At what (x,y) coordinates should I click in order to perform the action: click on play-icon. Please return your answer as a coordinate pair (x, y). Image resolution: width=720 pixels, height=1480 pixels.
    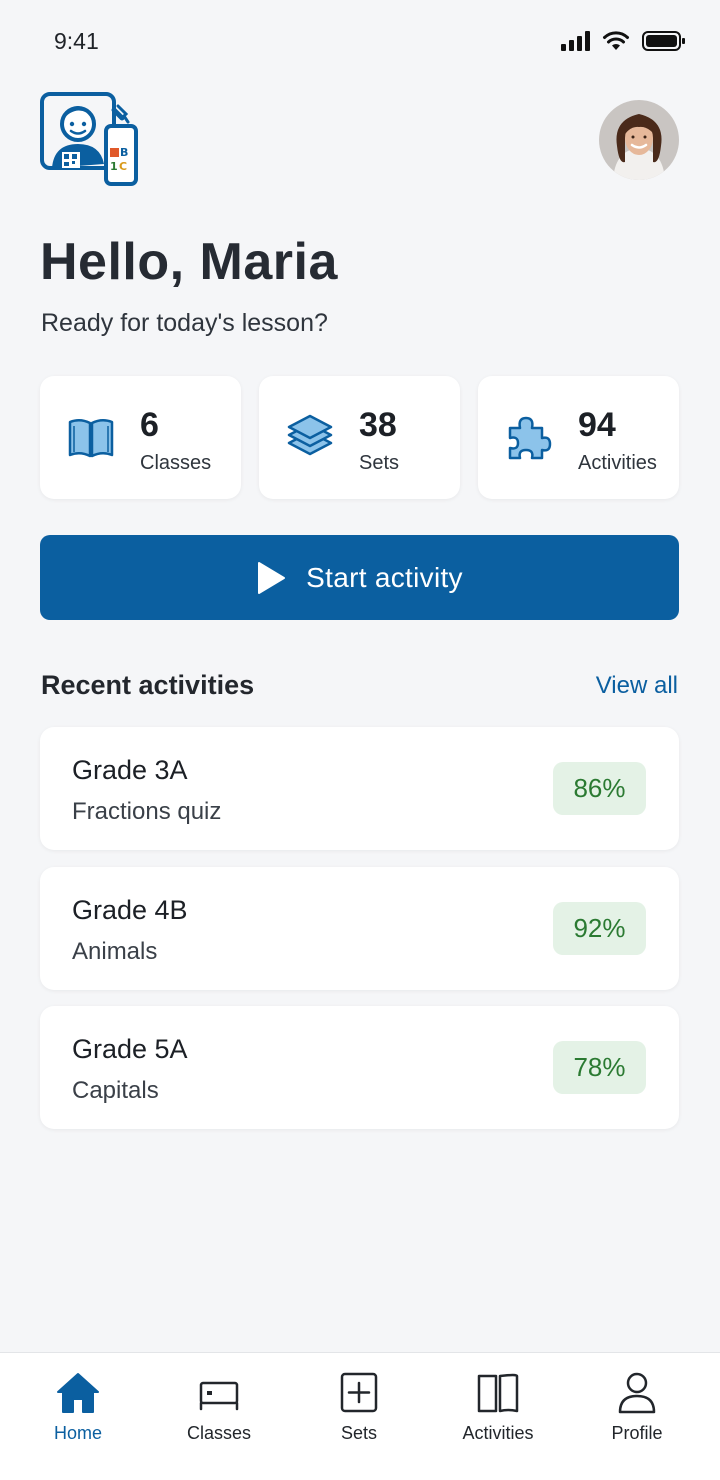
    Looking at the image, I should click on (272, 577).